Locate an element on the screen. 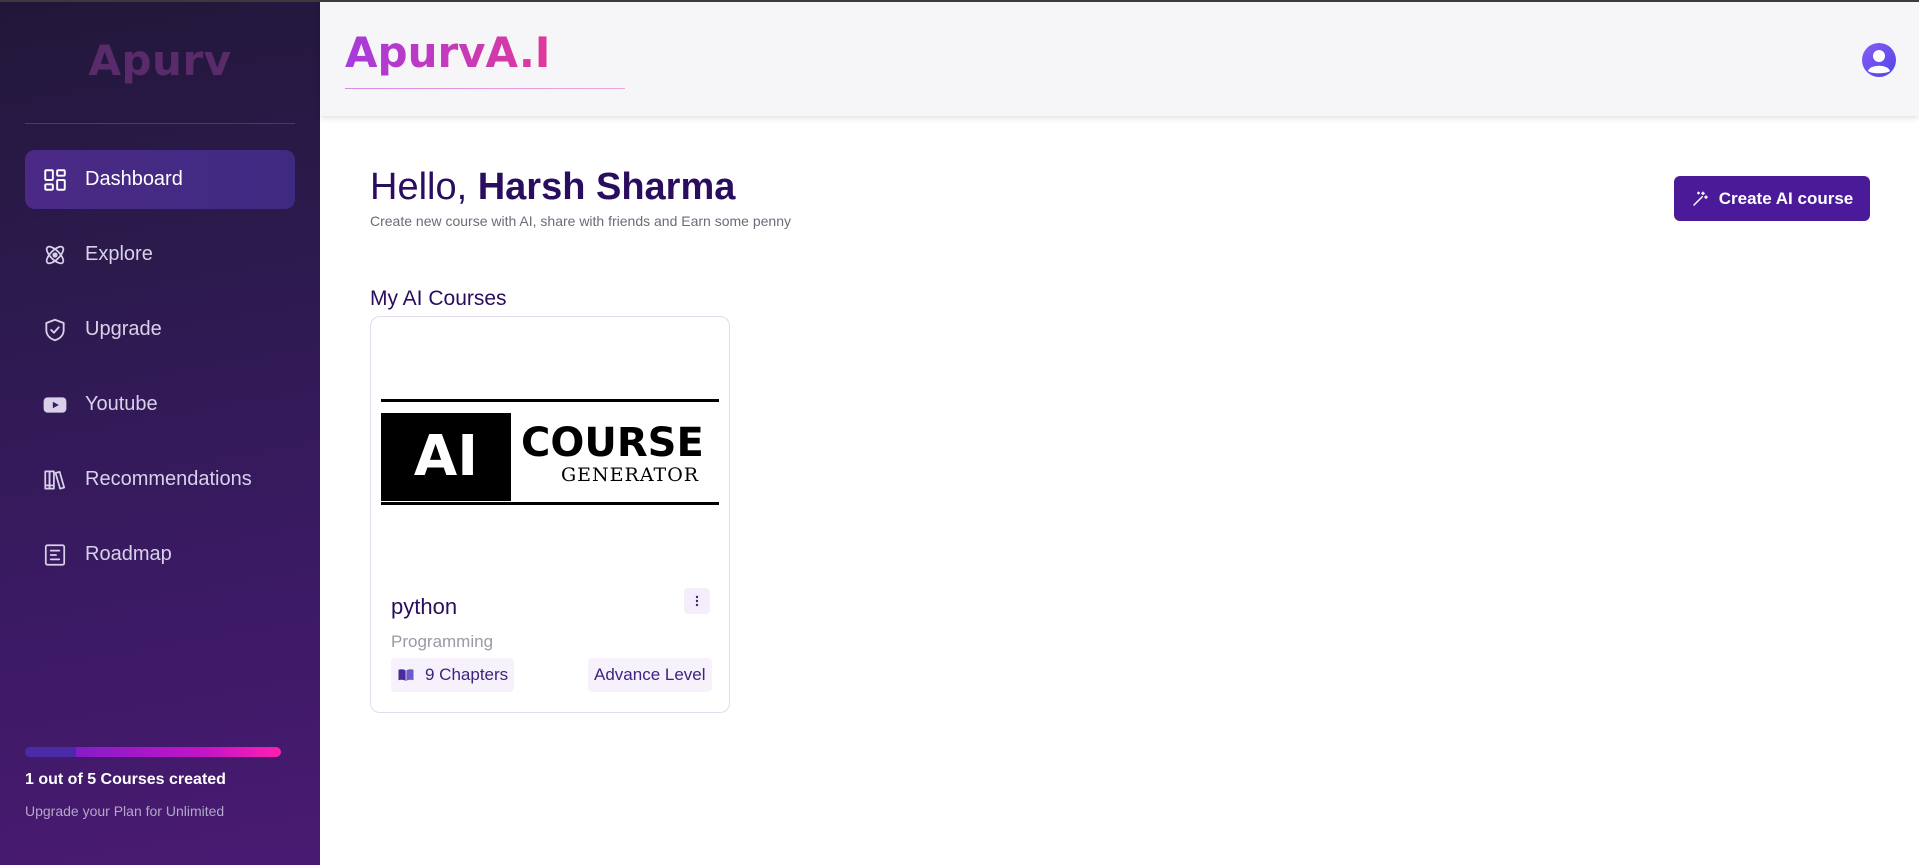 The image size is (1919, 865). progress-text: 1 out of 5 Courses created is located at coordinates (125, 779).